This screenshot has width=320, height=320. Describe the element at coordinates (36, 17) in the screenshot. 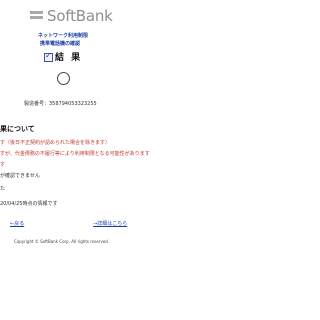

I see `logo-bars-icon` at that location.